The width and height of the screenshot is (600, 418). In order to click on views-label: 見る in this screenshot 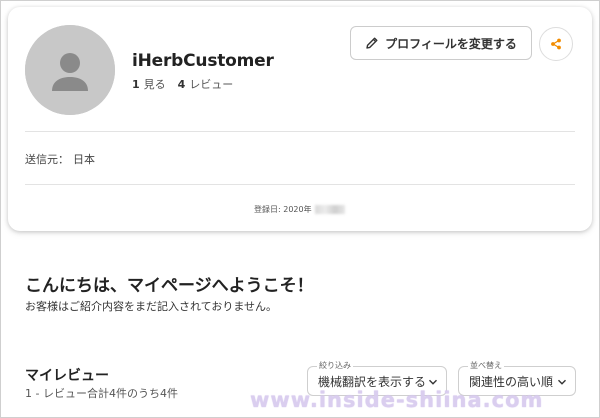, I will do `click(154, 84)`.